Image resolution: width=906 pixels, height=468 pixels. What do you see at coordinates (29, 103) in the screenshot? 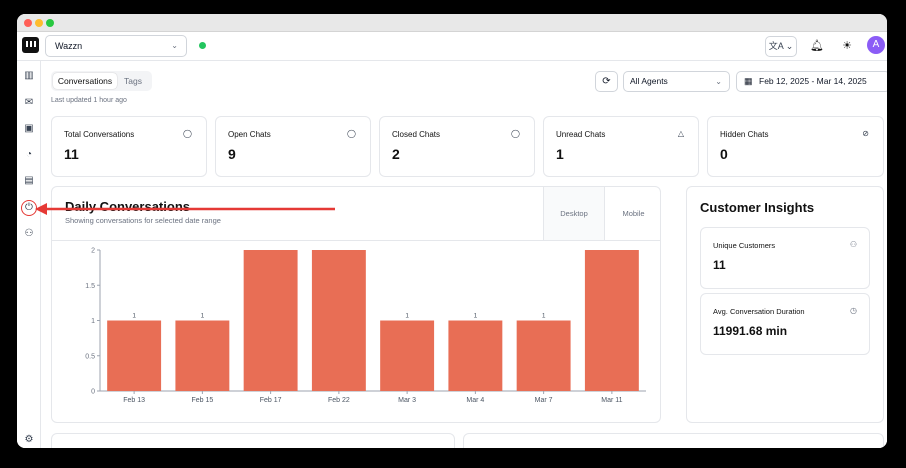
I see `messages-icon: ✉` at bounding box center [29, 103].